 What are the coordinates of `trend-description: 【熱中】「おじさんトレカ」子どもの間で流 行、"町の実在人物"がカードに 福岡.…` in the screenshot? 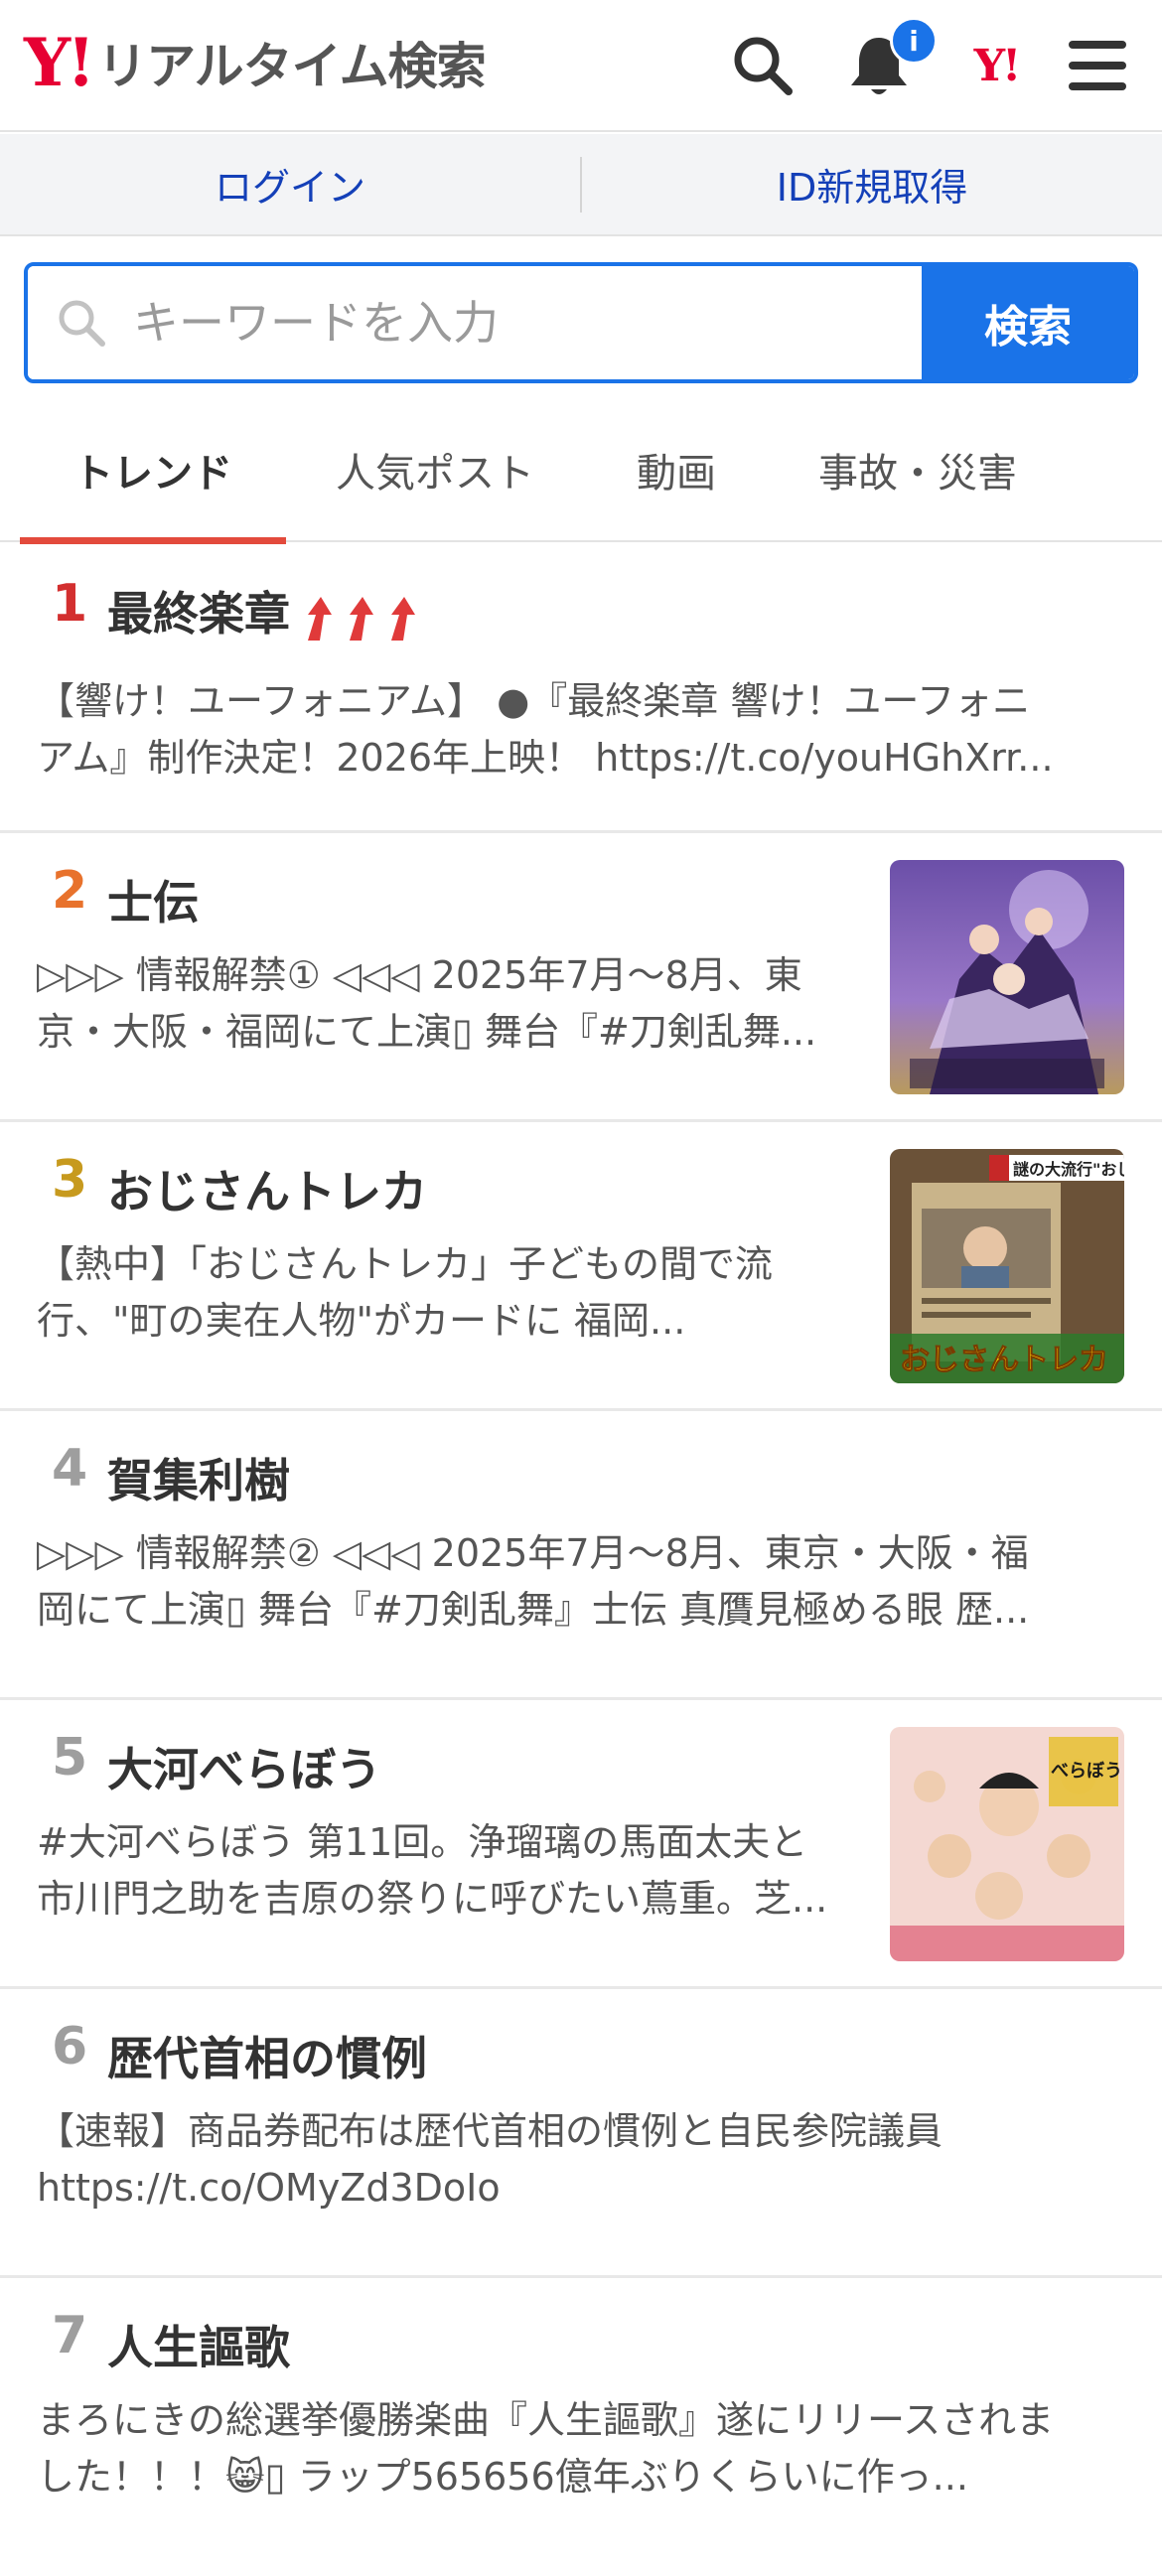 It's located at (454, 1293).